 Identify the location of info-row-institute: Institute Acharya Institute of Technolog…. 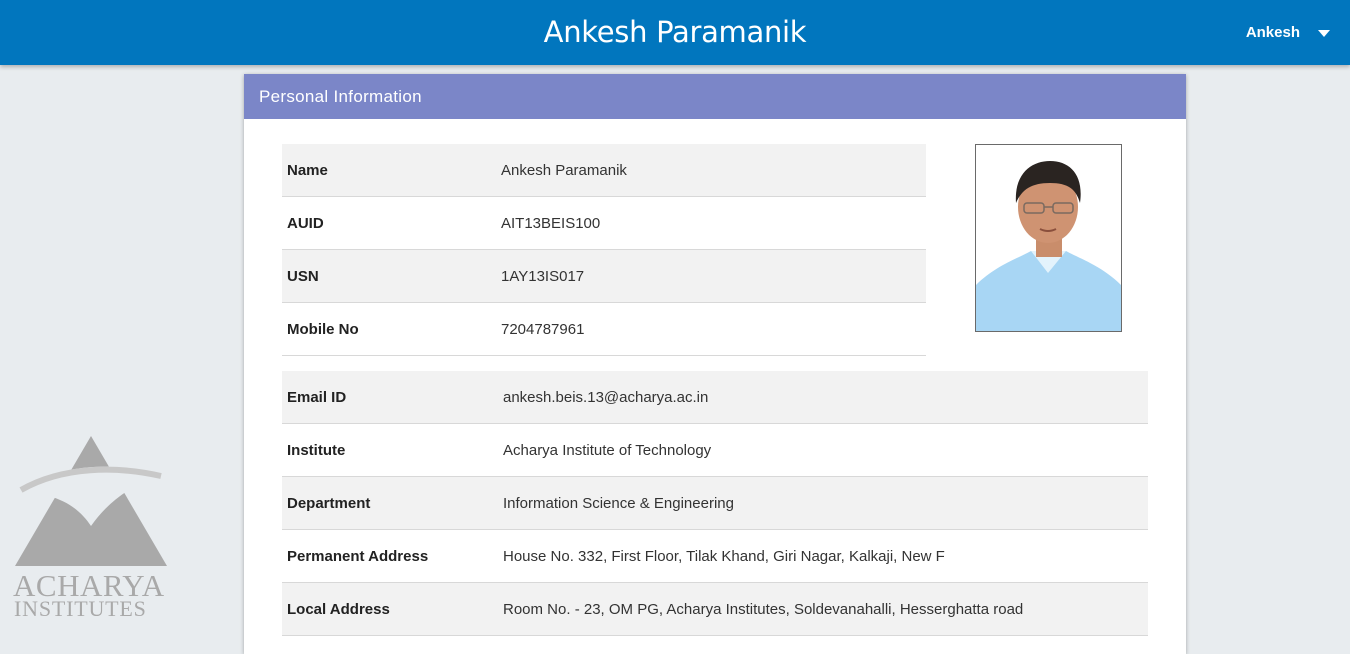
(715, 450).